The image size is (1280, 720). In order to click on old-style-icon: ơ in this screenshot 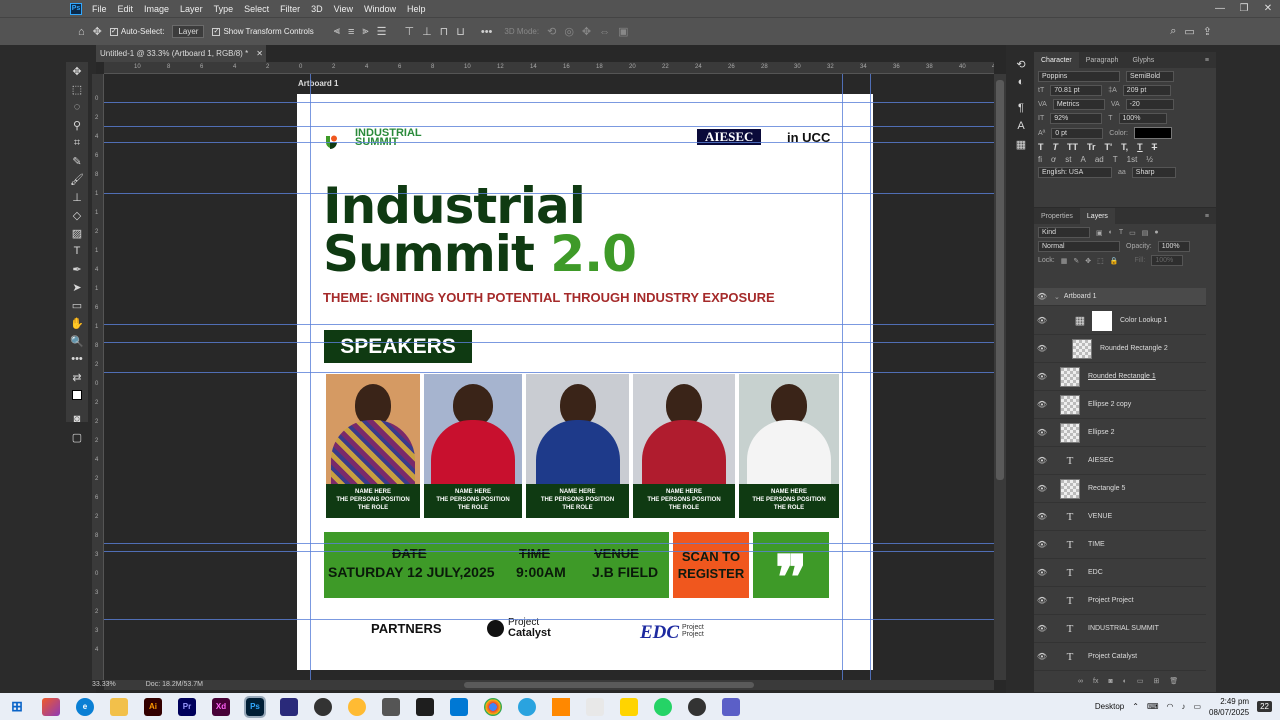, I will do `click(1053, 159)`.